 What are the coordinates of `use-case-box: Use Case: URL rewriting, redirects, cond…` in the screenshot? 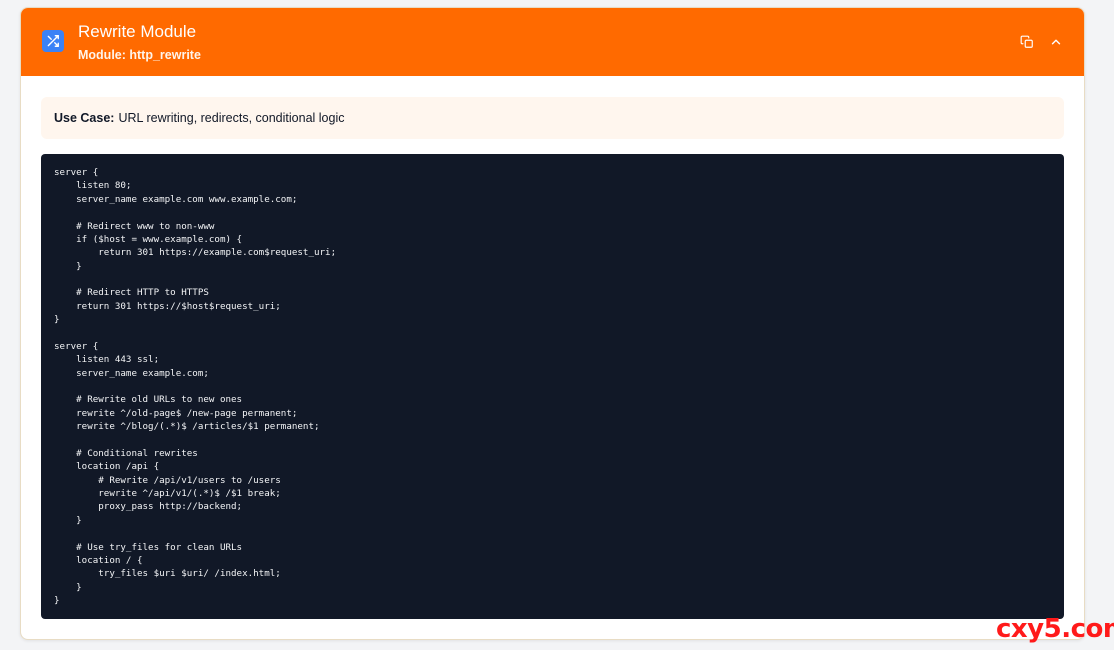 It's located at (552, 118).